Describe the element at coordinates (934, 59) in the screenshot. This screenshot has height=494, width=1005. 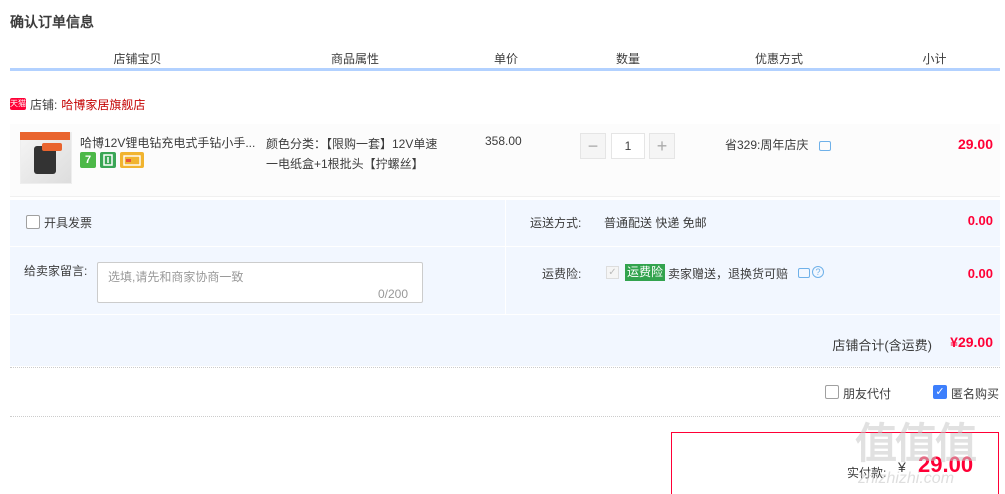
I see `column-header-subtotal: 小计` at that location.